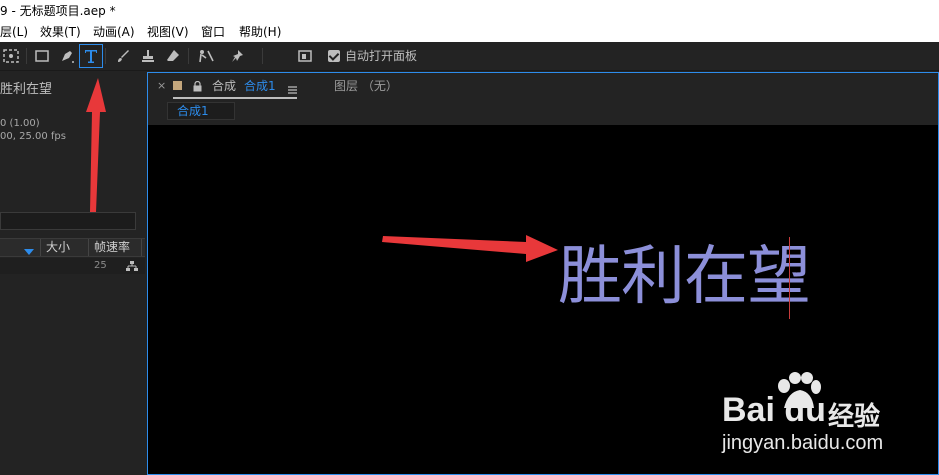  I want to click on viewer-text-layer: 胜利在望, so click(684, 277).